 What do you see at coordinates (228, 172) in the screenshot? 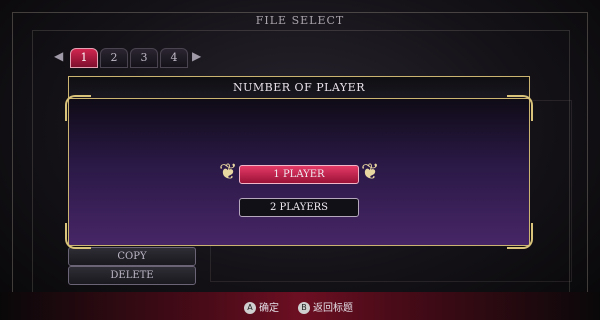
I see `selection-ornament-left-icon: ❦` at bounding box center [228, 172].